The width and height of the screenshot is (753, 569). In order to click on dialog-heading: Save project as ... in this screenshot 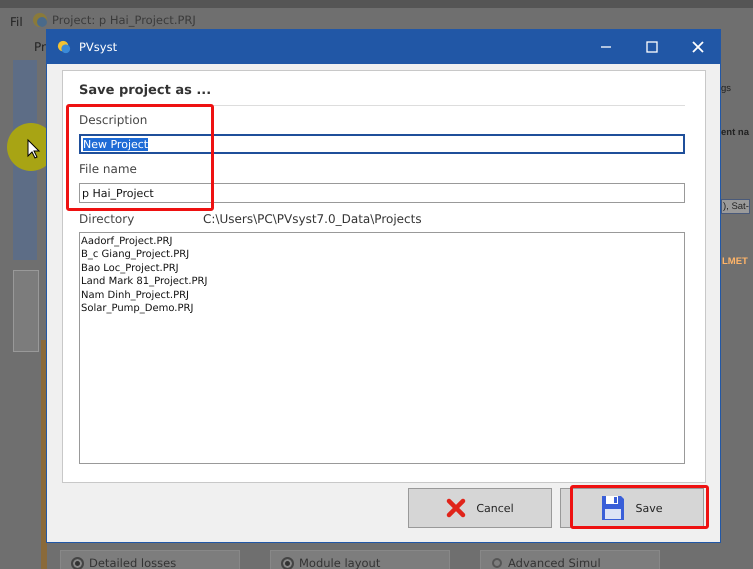, I will do `click(145, 90)`.